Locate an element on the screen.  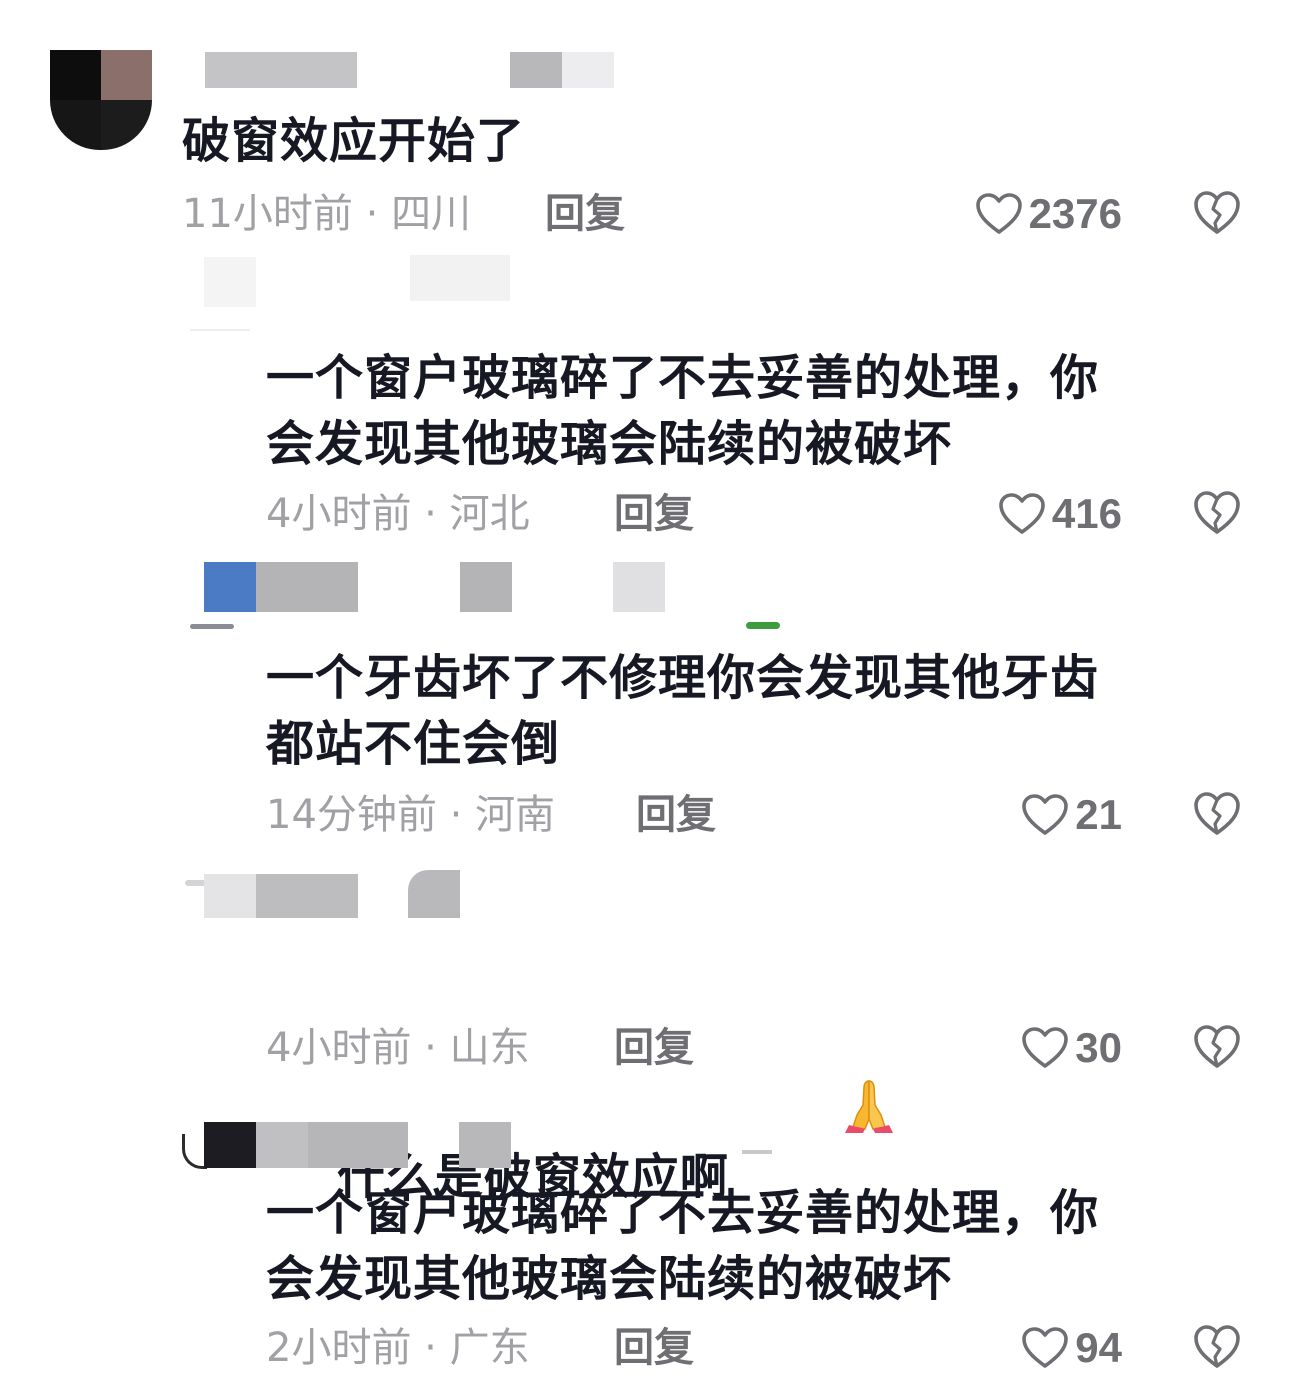
comment-location: 河南 is located at coordinates (515, 815).